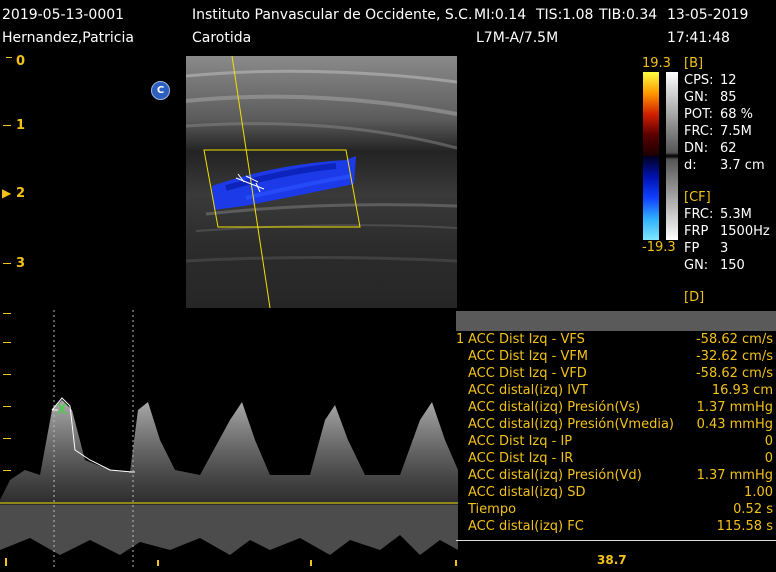 This screenshot has width=776, height=572. I want to click on measurement-label: ACC Dist Izq - VFD, so click(527, 373).